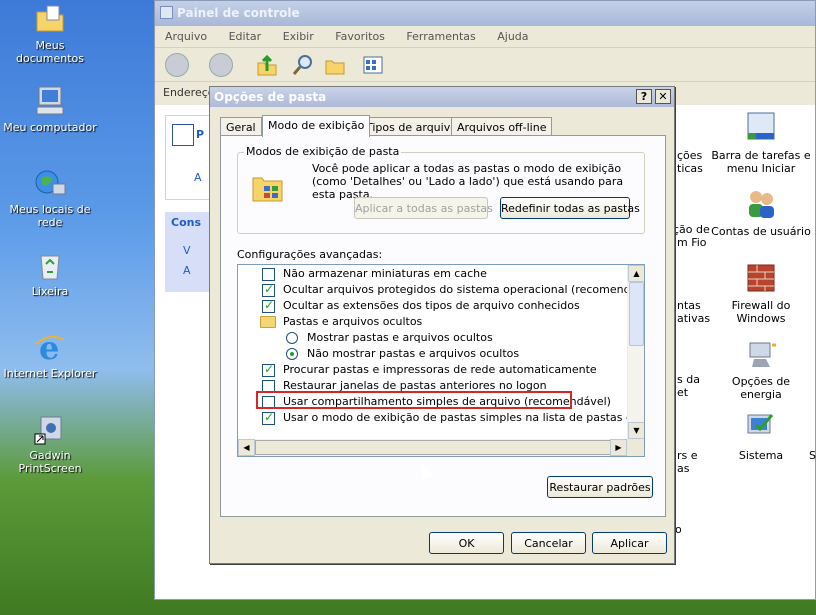 The height and width of the screenshot is (615, 816). I want to click on cancel-button: Cancelar, so click(548, 543).